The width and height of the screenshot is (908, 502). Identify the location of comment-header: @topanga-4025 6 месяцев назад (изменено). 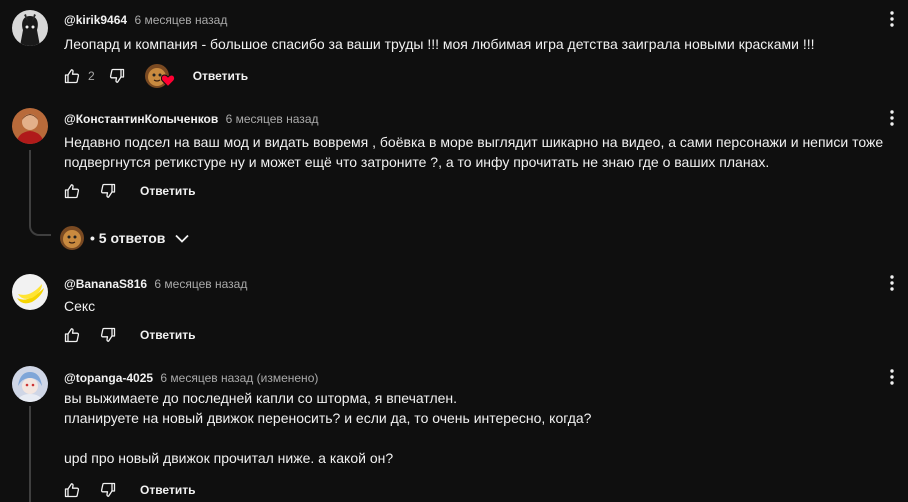
(191, 378).